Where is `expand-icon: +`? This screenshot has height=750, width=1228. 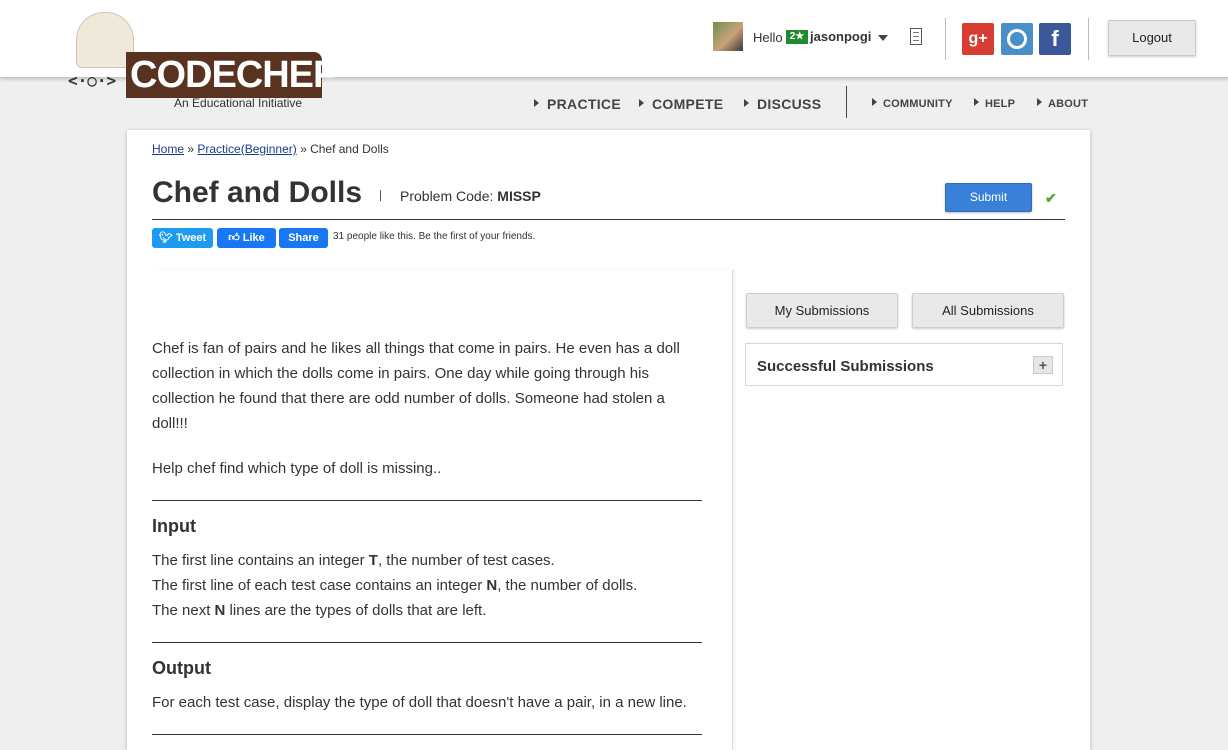 expand-icon: + is located at coordinates (1043, 365).